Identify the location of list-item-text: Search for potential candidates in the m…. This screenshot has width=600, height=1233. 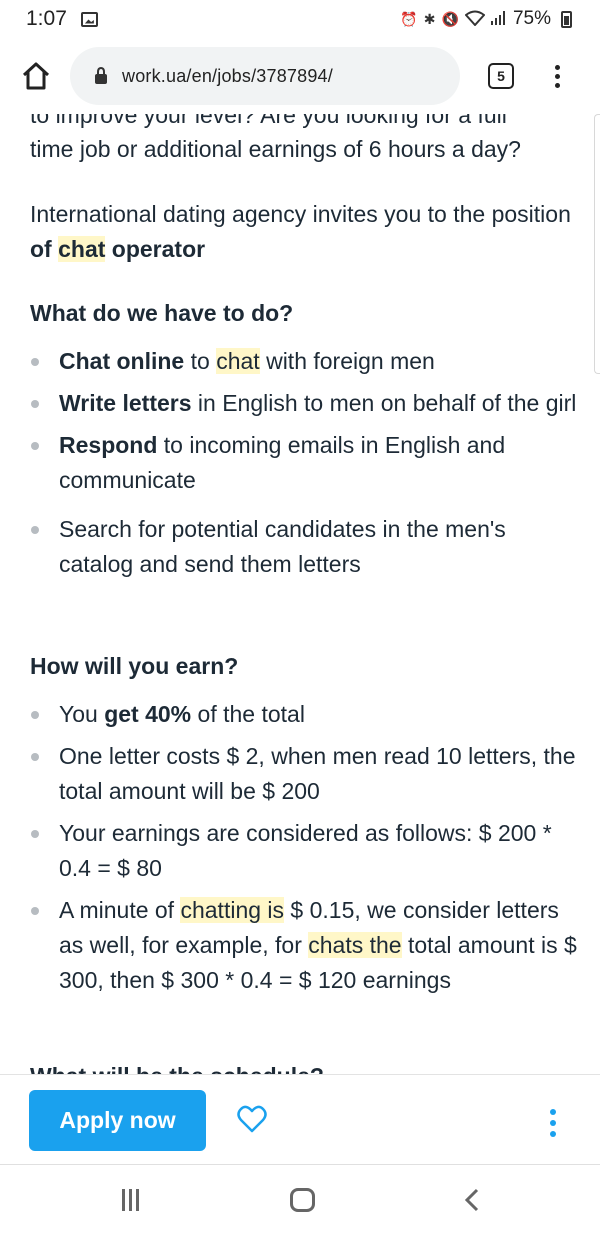
(282, 546).